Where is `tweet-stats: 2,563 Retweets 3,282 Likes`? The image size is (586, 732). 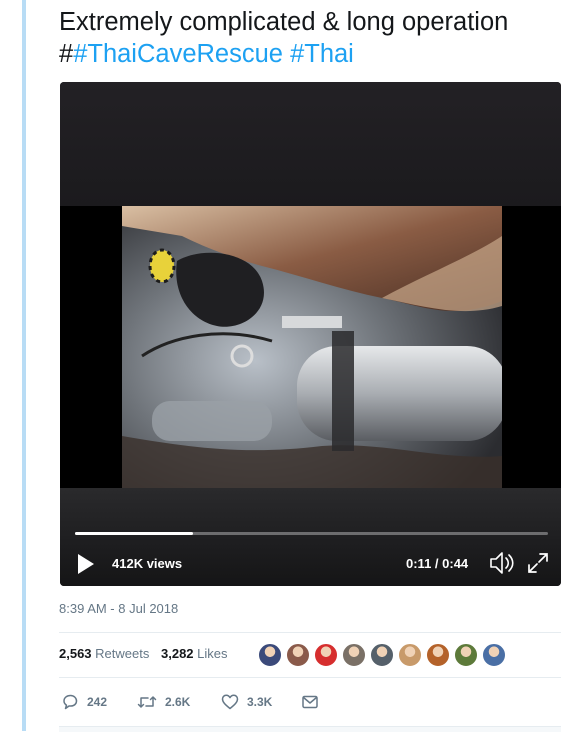
tweet-stats: 2,563 Retweets 3,282 Likes is located at coordinates (147, 653).